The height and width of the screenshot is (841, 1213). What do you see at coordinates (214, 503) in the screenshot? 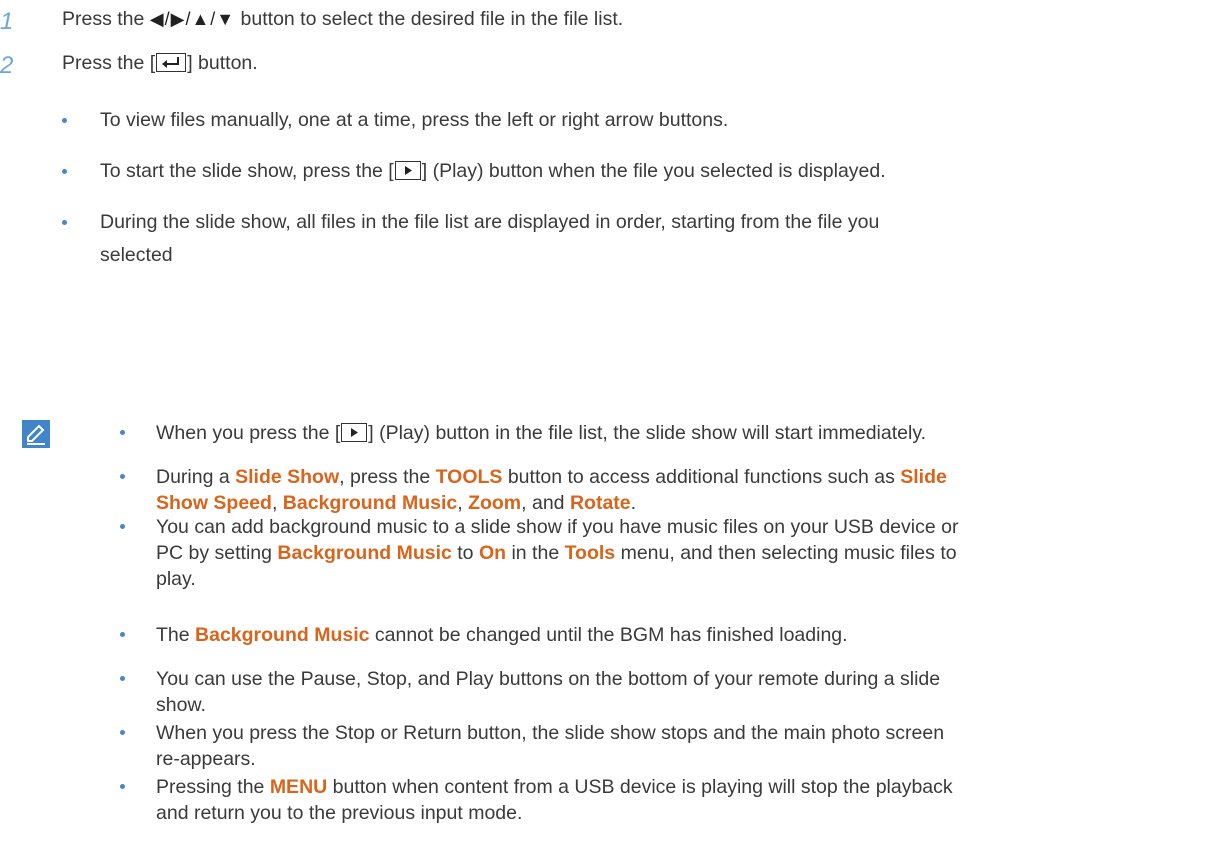
I see `keyword: Show Speed` at bounding box center [214, 503].